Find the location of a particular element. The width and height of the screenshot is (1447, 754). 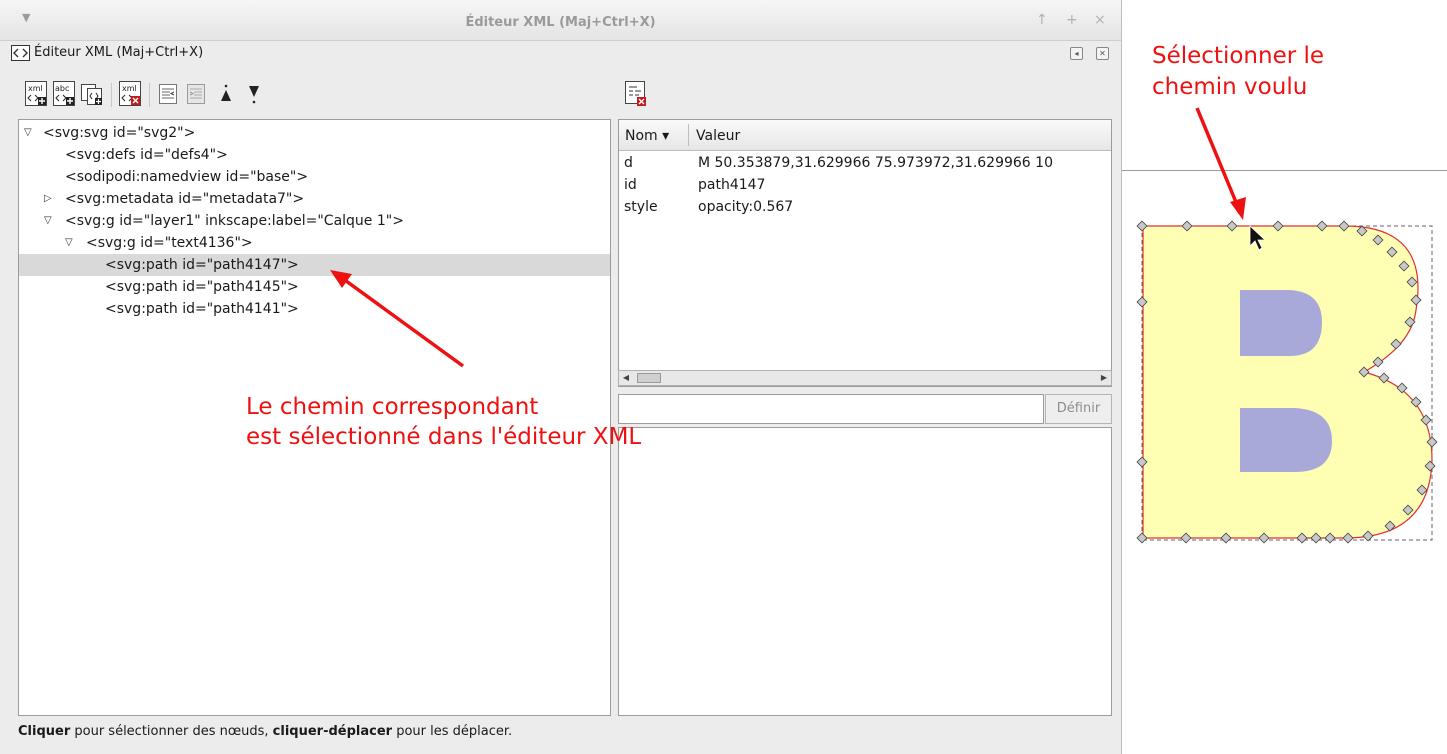

annotation-right-line1: Sélectionner le is located at coordinates (1238, 56).